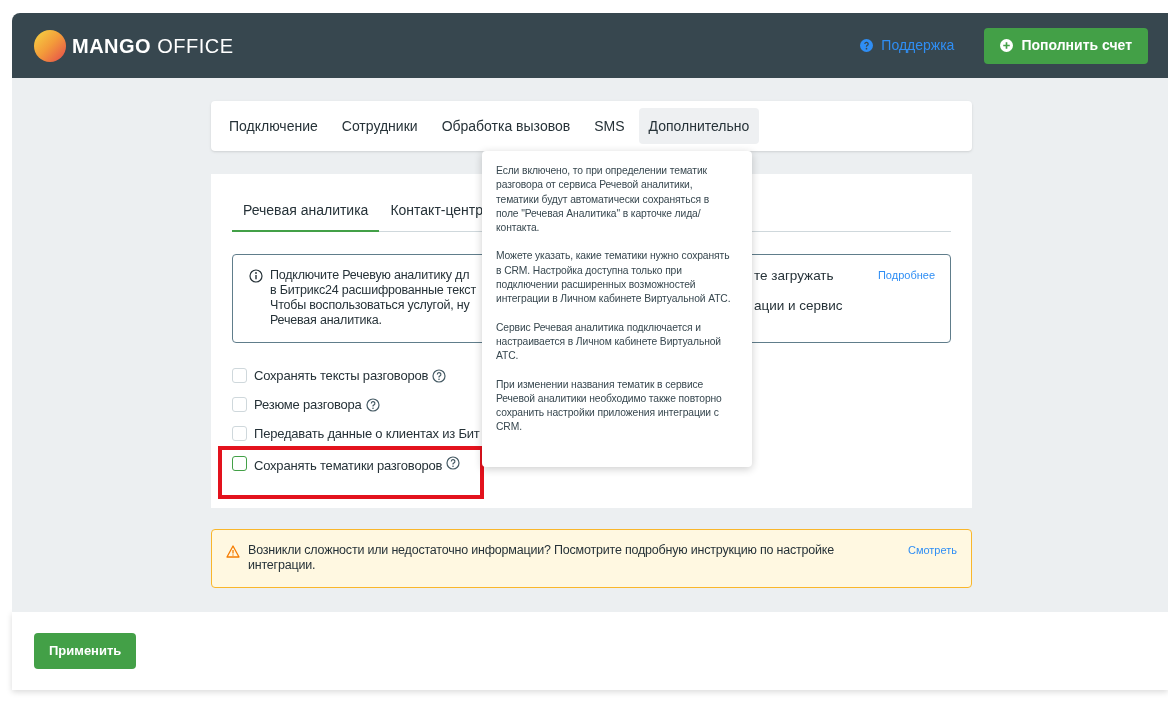 This screenshot has height=703, width=1168. I want to click on logo-text: MANGO OFFICE, so click(153, 46).